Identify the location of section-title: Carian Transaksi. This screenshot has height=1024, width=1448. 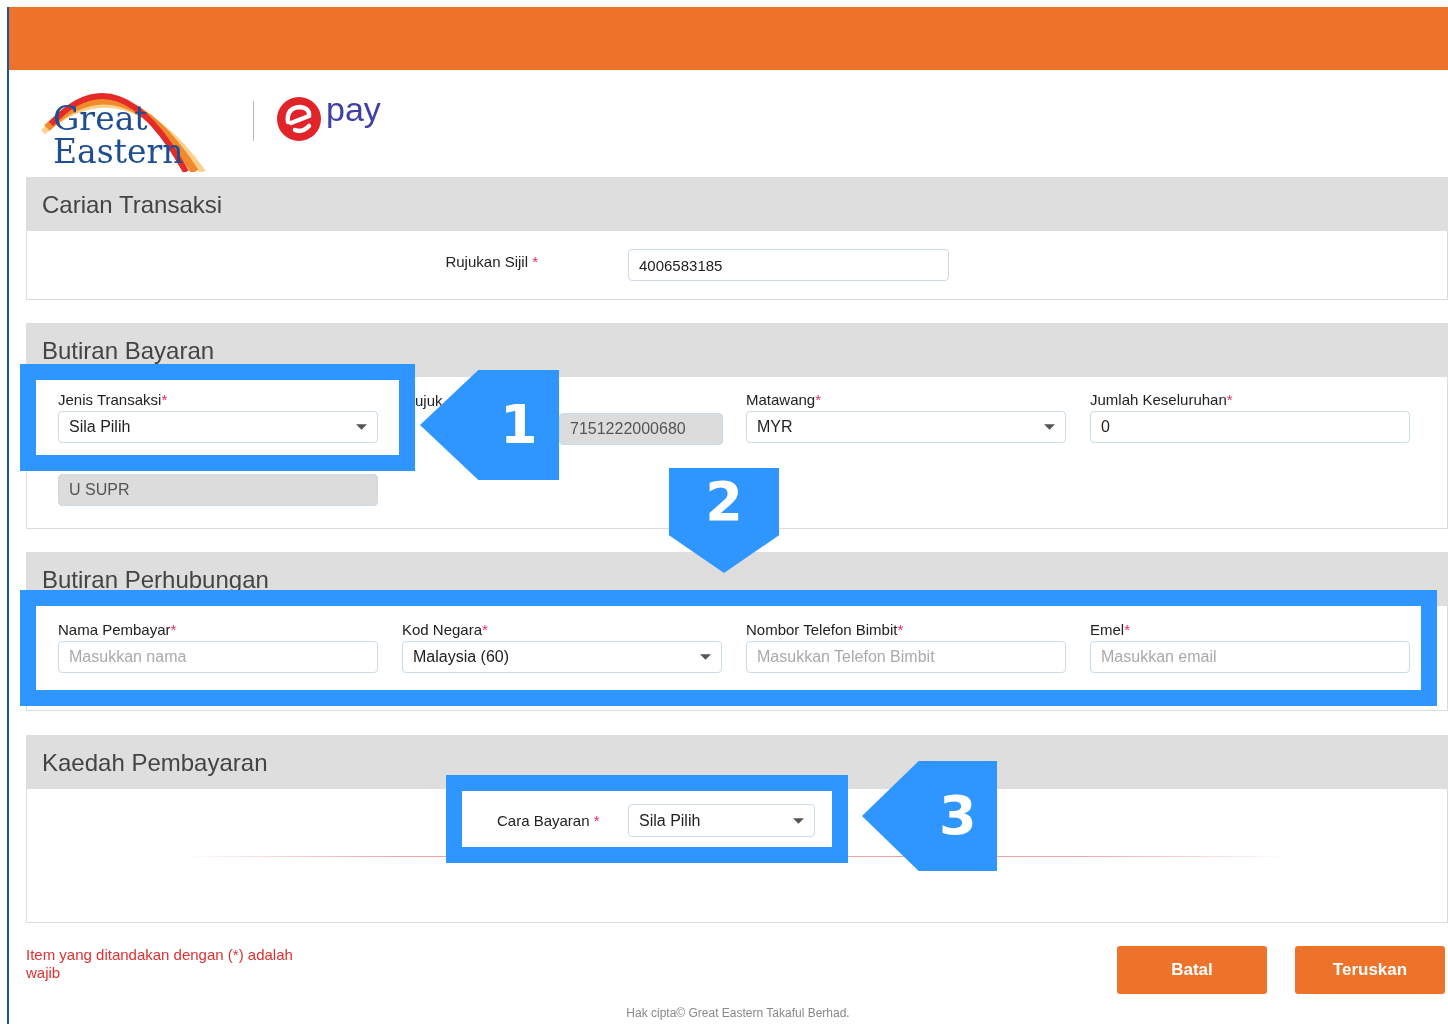
(132, 205).